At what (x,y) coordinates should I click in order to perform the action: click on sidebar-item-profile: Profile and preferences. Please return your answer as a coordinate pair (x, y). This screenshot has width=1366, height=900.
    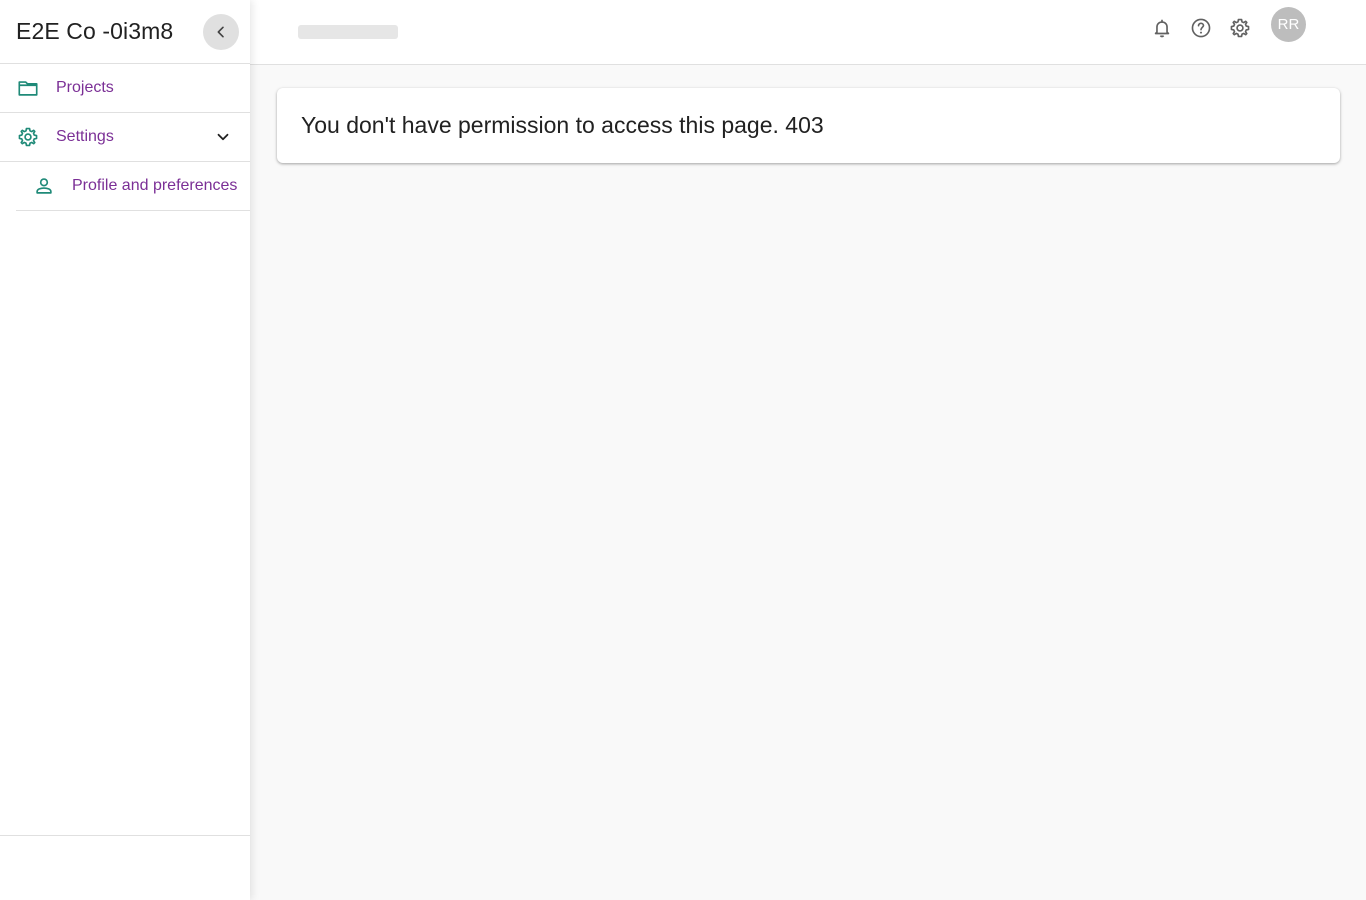
    Looking at the image, I should click on (133, 186).